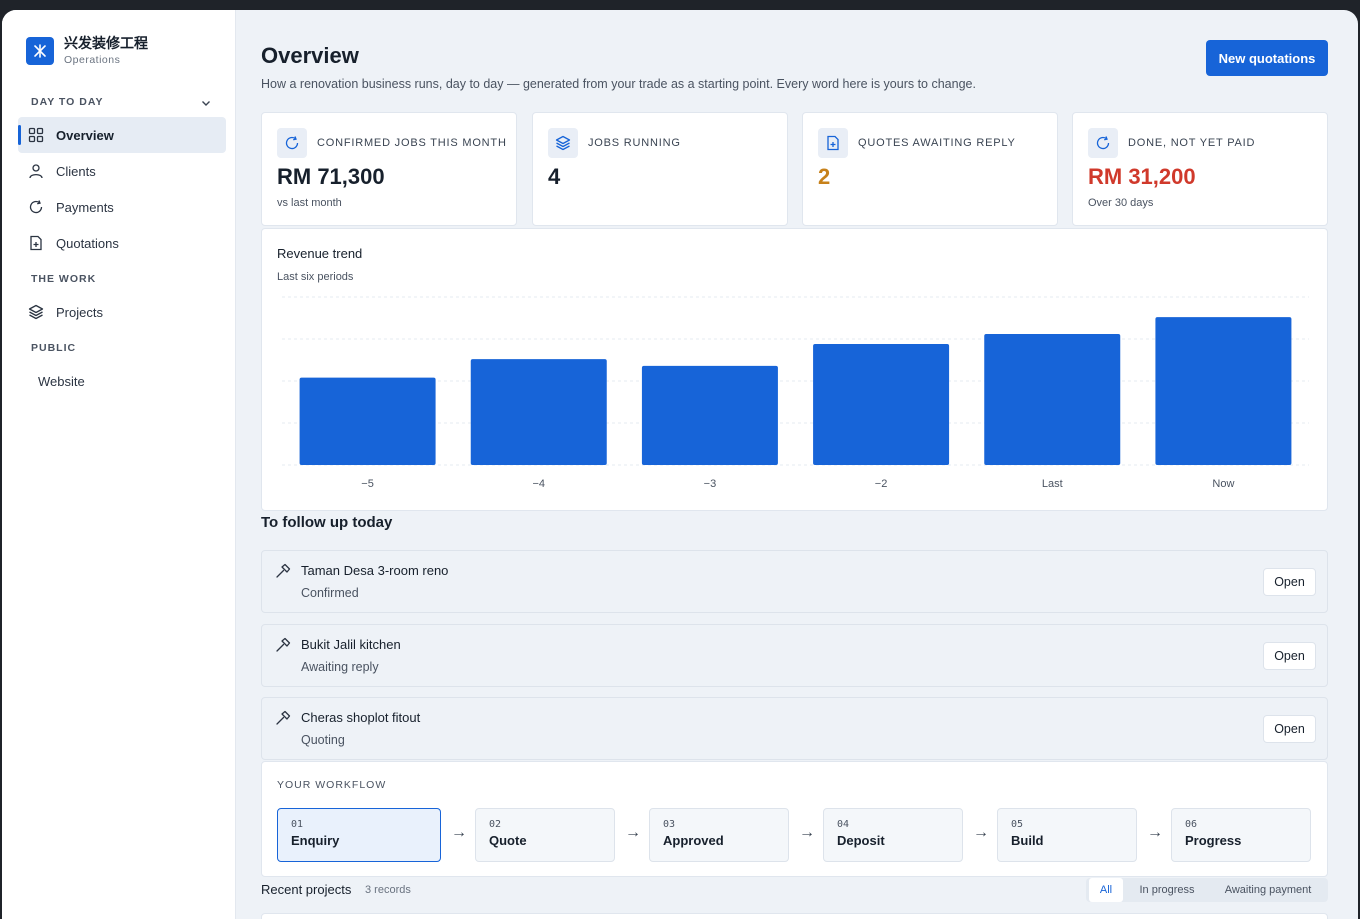 This screenshot has height=919, width=1360. What do you see at coordinates (351, 644) in the screenshot?
I see `task-name: Bukit Jalil kitchen` at bounding box center [351, 644].